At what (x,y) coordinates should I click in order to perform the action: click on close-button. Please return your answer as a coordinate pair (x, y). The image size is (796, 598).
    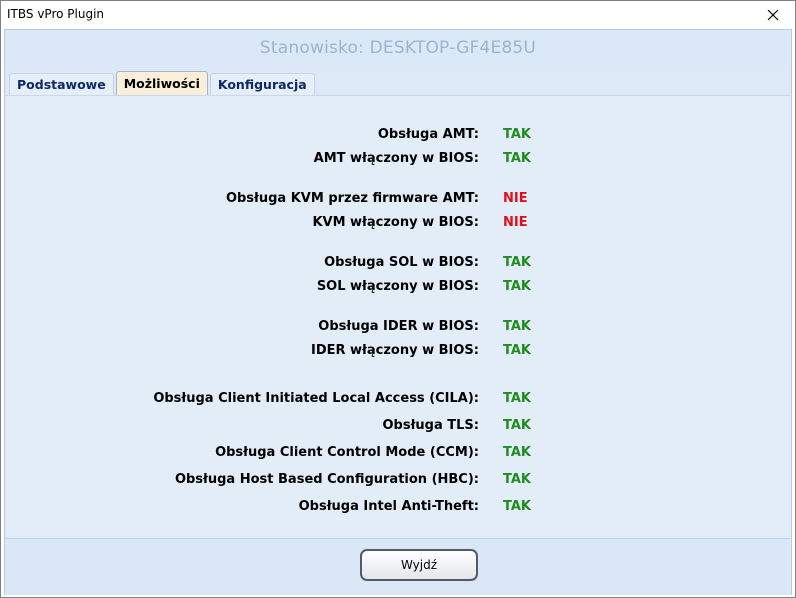
    Looking at the image, I should click on (773, 15).